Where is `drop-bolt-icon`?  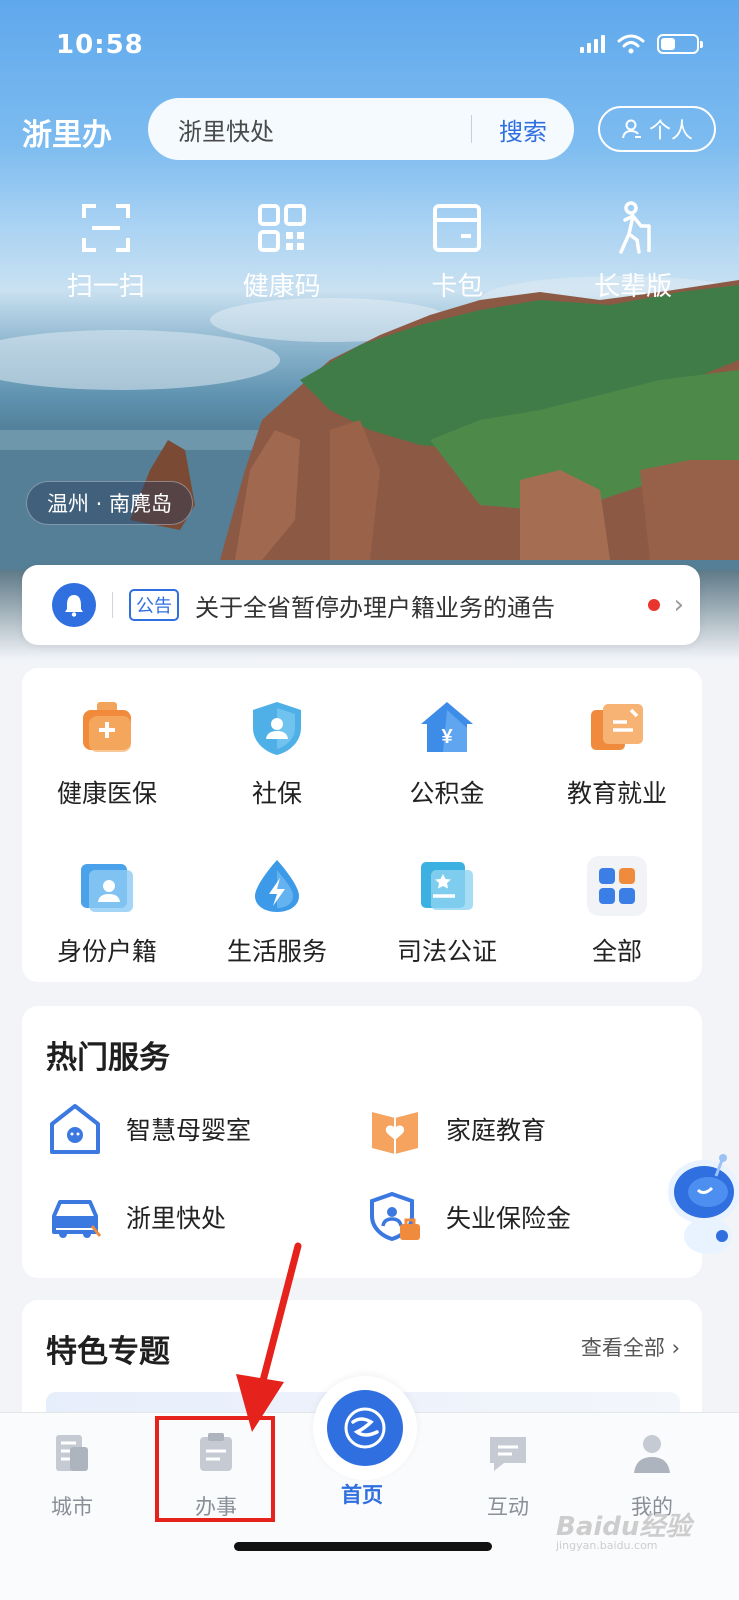 drop-bolt-icon is located at coordinates (277, 886).